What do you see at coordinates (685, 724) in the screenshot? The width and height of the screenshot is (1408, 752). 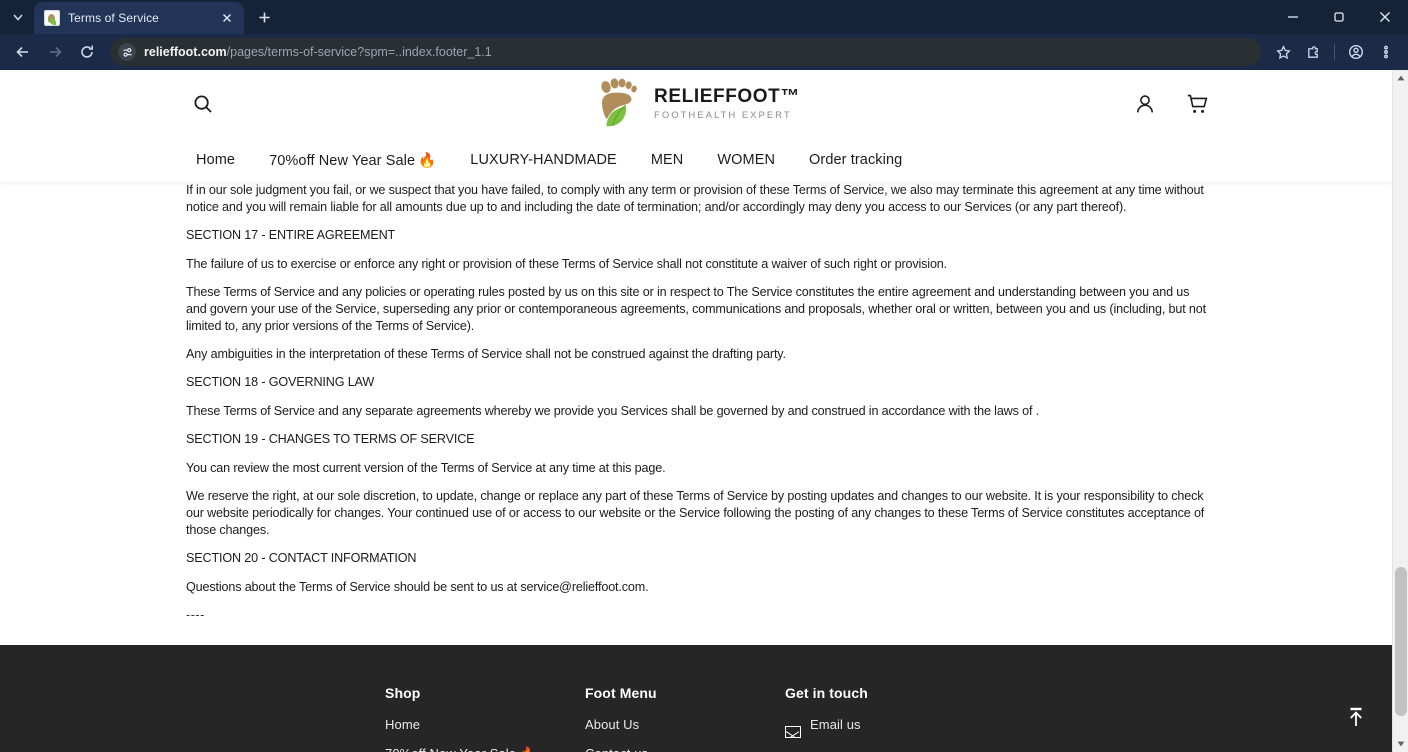 I see `footer-link-about-us: About Us` at bounding box center [685, 724].